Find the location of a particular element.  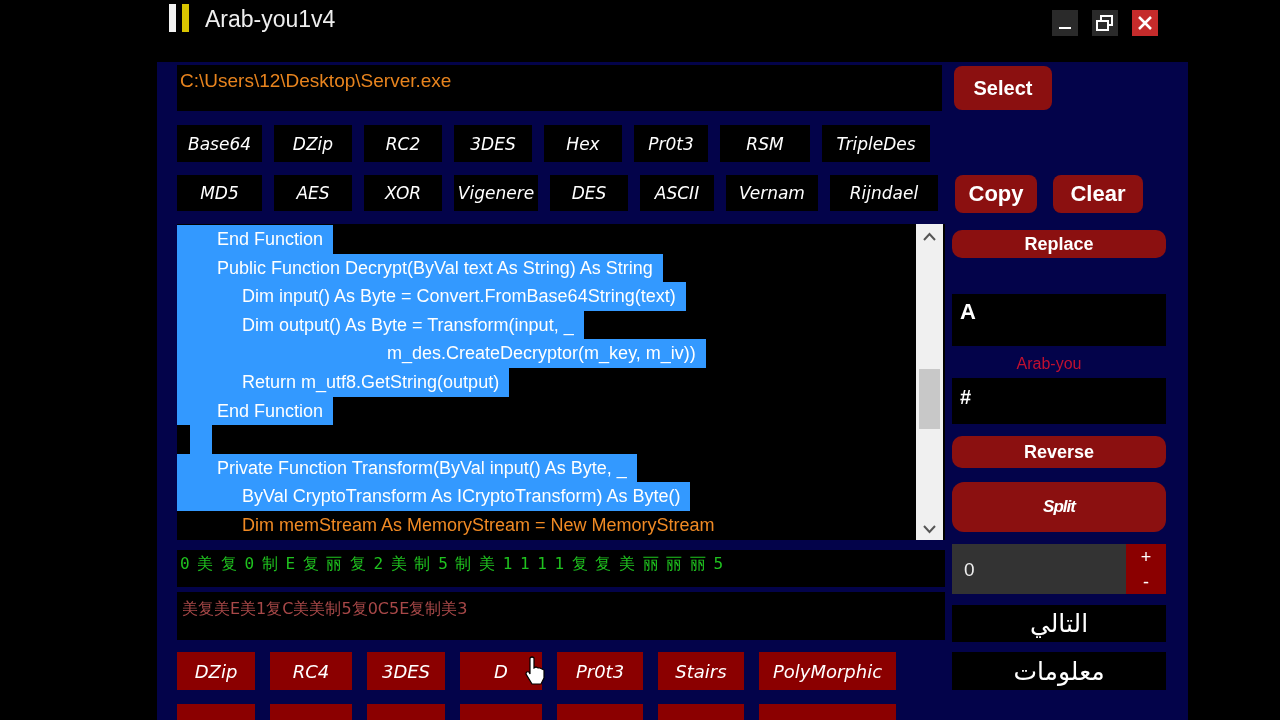

decrement-button: - is located at coordinates (1146, 581).